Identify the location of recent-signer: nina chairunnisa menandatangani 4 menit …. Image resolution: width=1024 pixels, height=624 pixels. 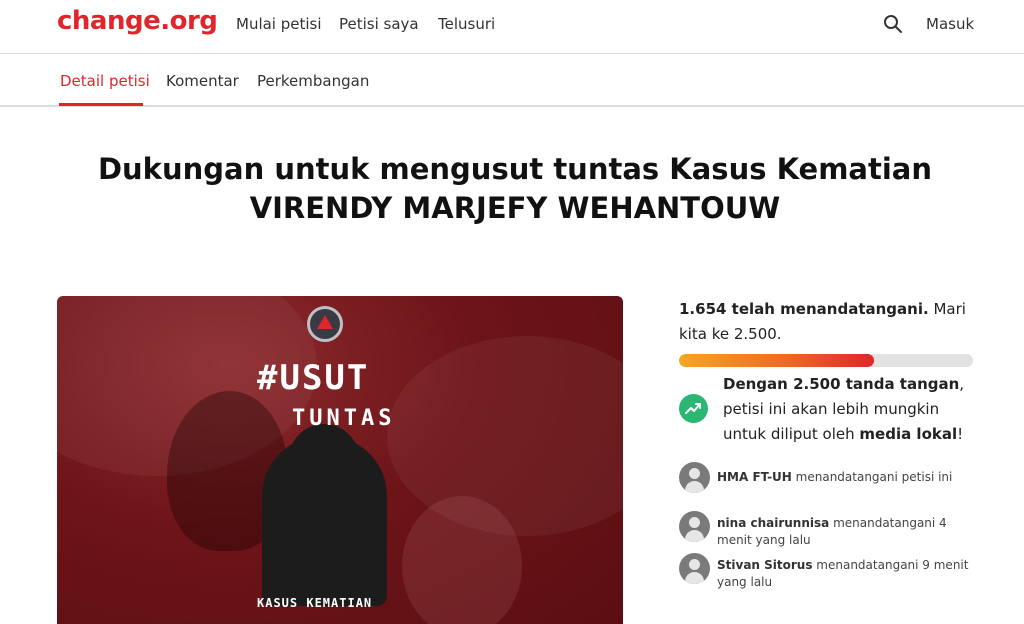
(829, 529).